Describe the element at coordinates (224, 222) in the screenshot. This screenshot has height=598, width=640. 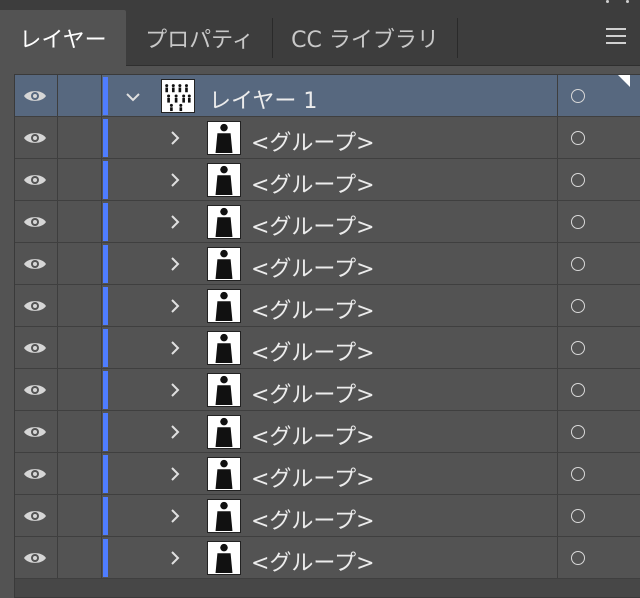
I see `businessman-pointing-icon` at that location.